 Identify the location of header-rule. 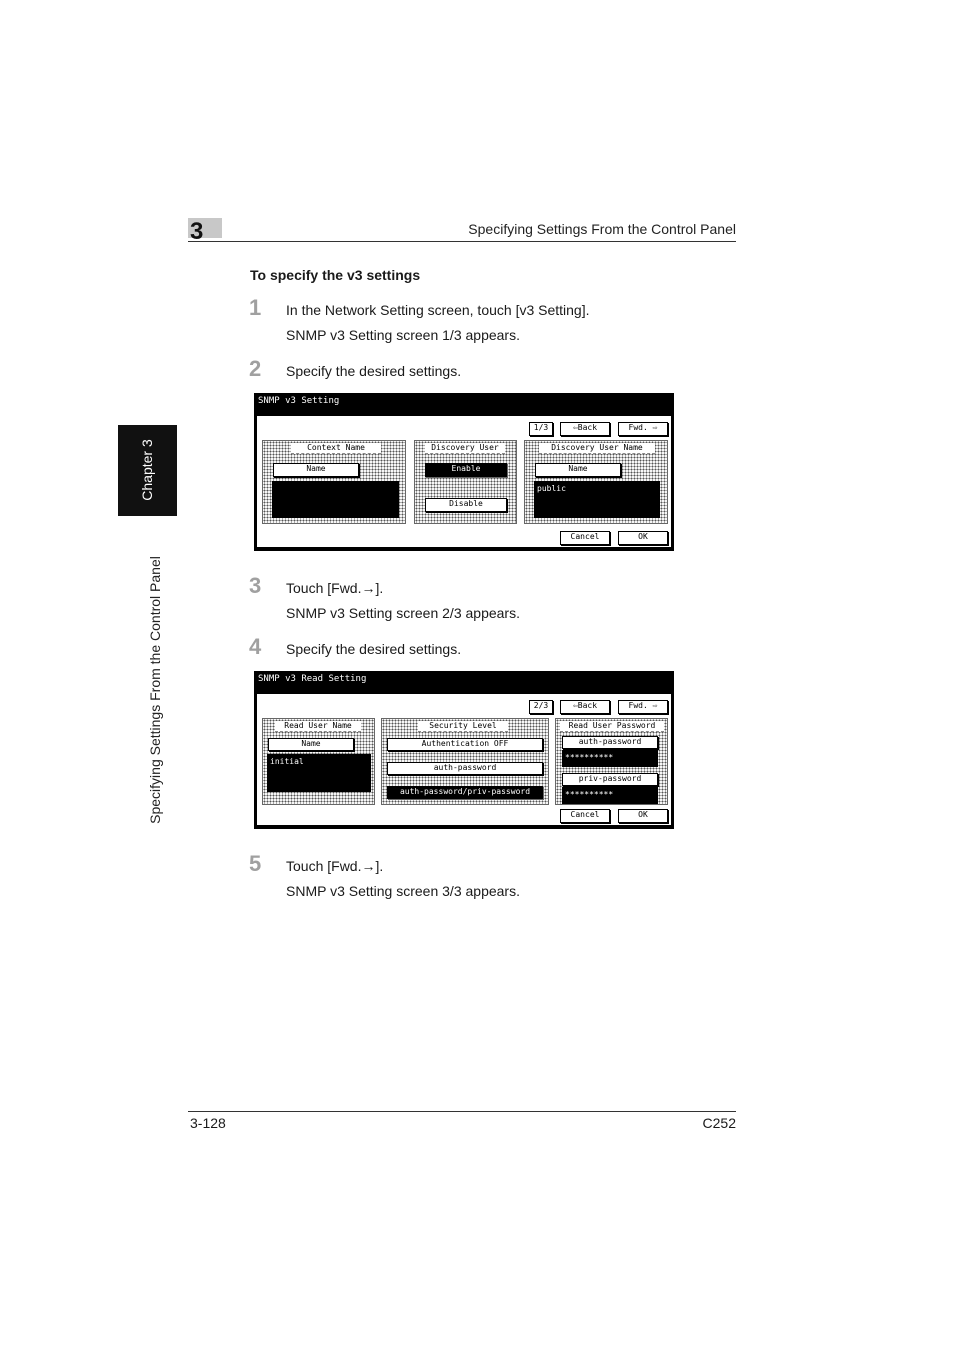
(462, 241).